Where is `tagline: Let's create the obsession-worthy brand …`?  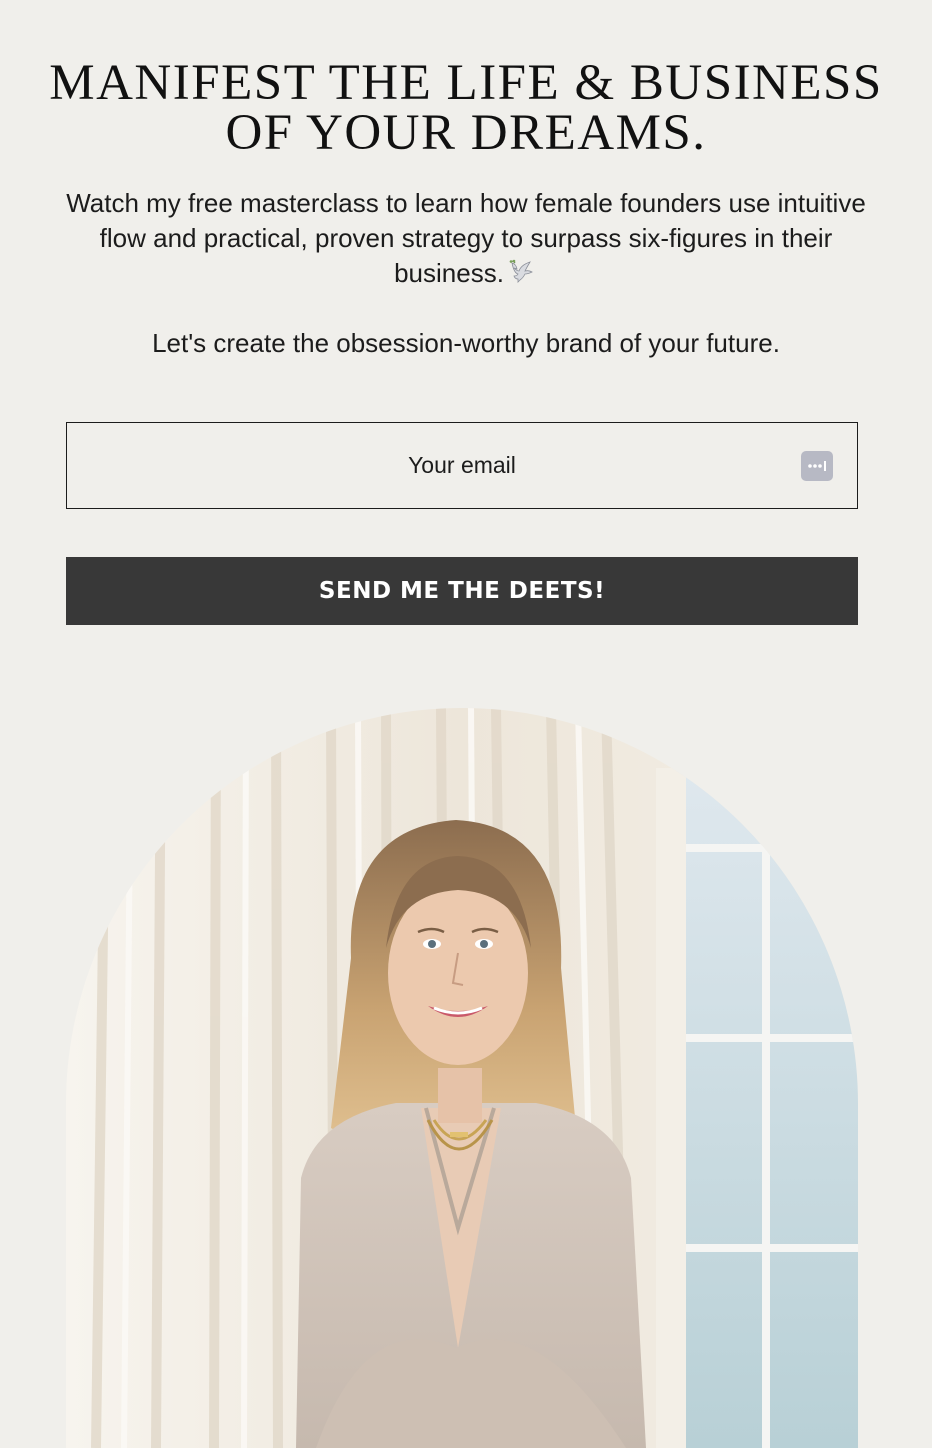
tagline: Let's create the obsession-worthy brand … is located at coordinates (466, 343).